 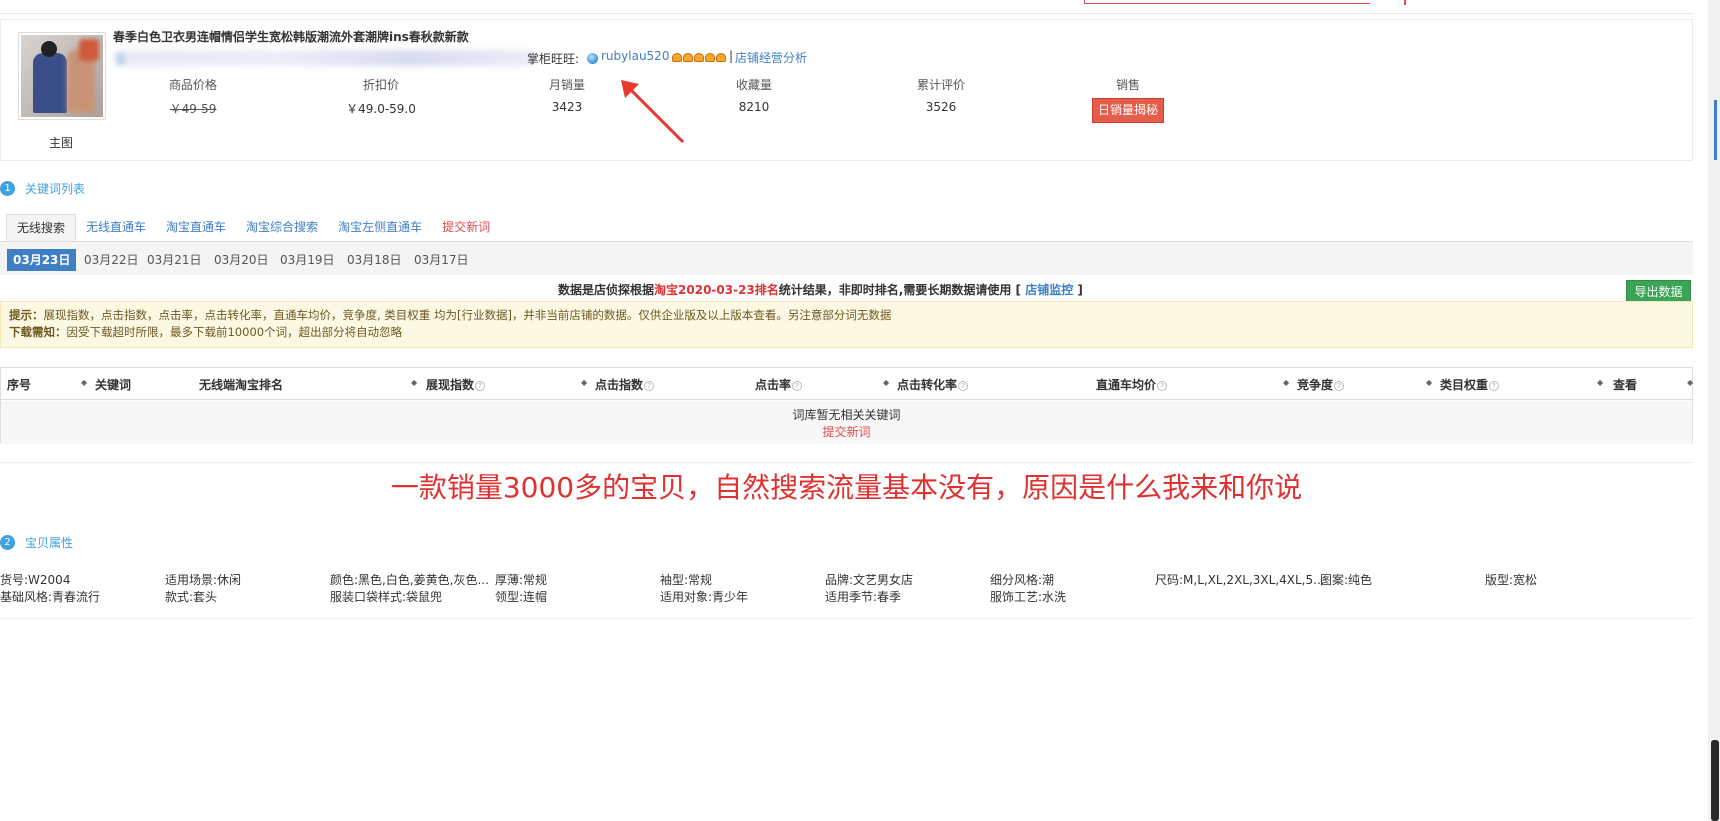 I want to click on attribute-item: 适用场景:休闲, so click(x=203, y=580).